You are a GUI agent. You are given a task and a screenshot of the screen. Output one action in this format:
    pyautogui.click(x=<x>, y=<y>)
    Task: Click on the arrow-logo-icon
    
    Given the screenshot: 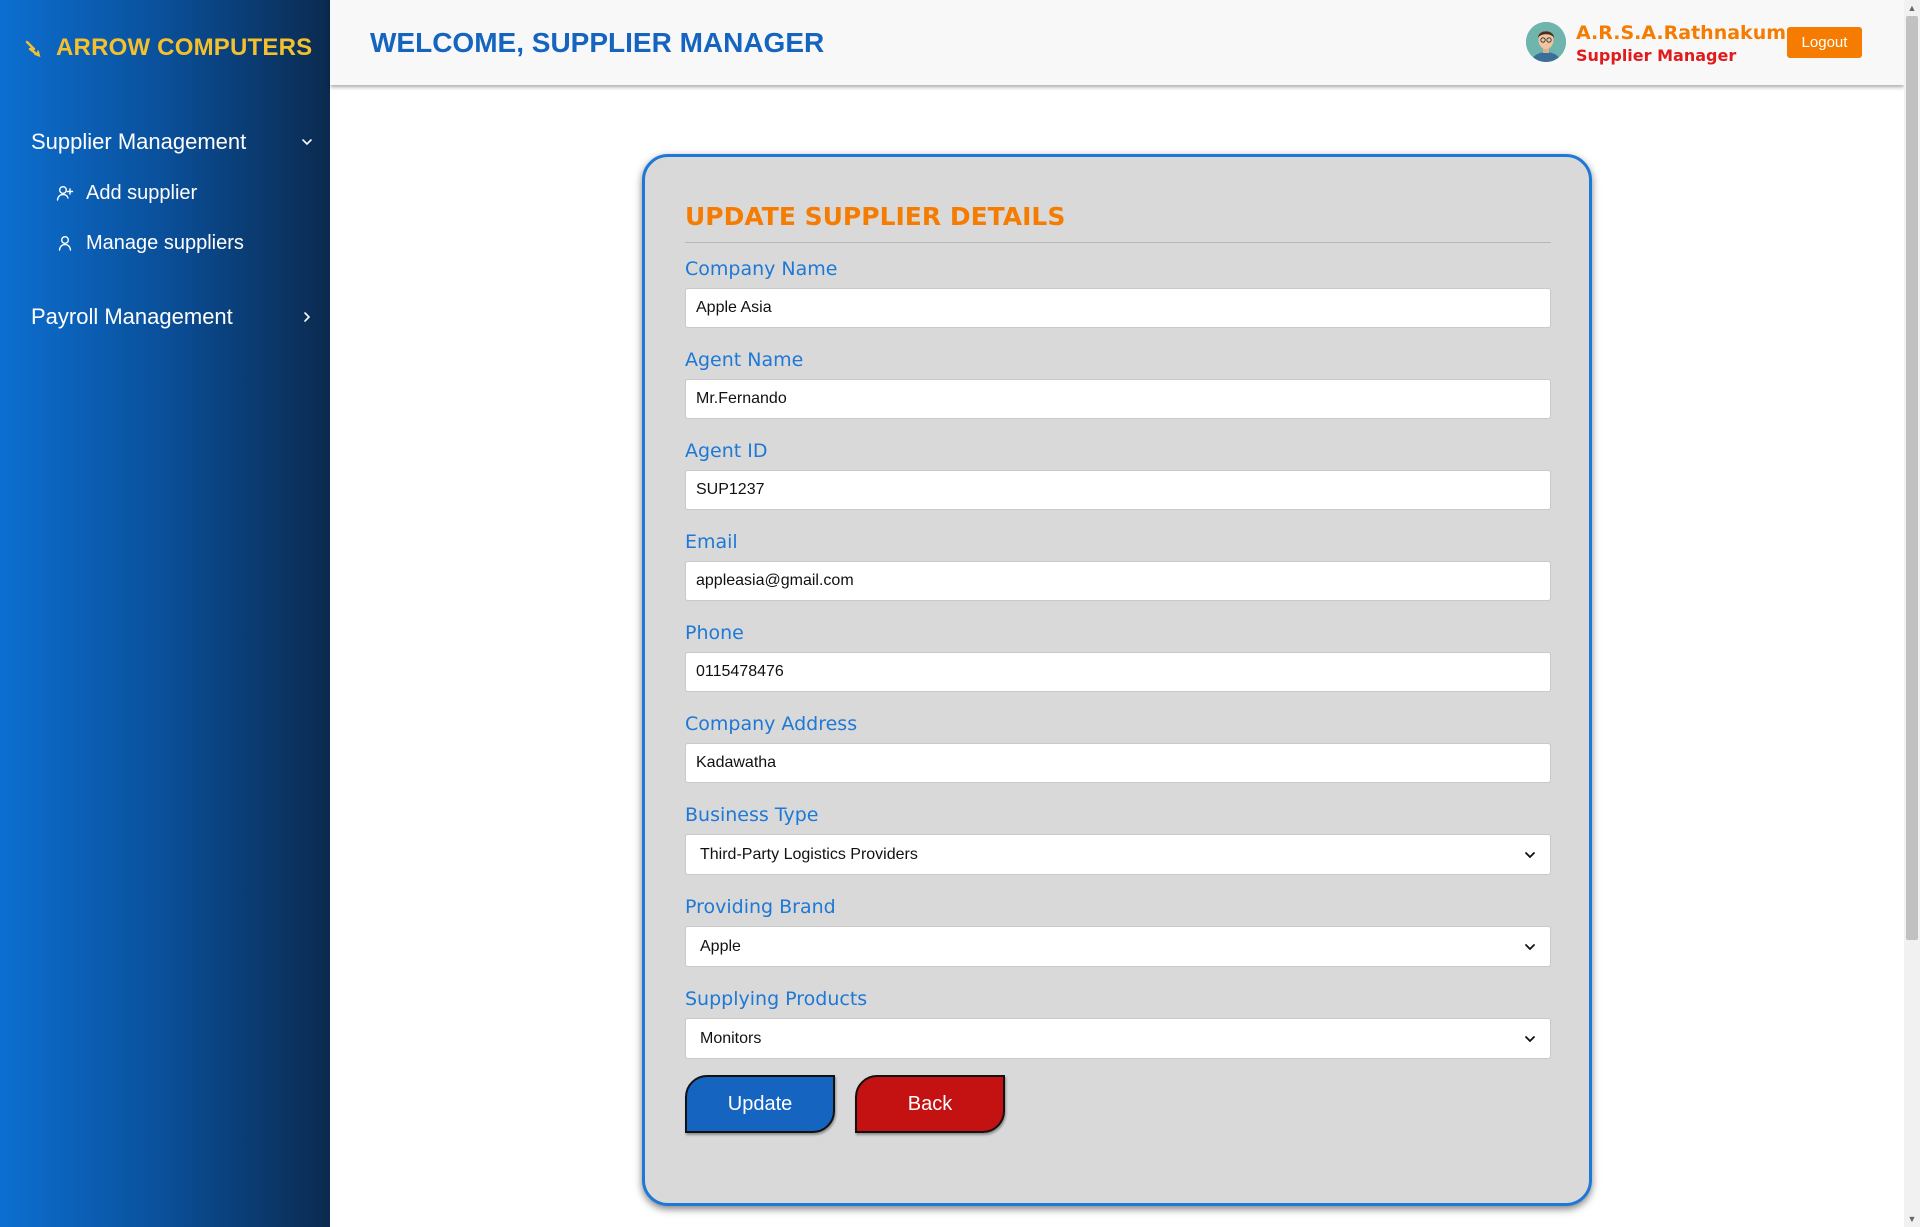 What is the action you would take?
    pyautogui.click(x=33, y=49)
    